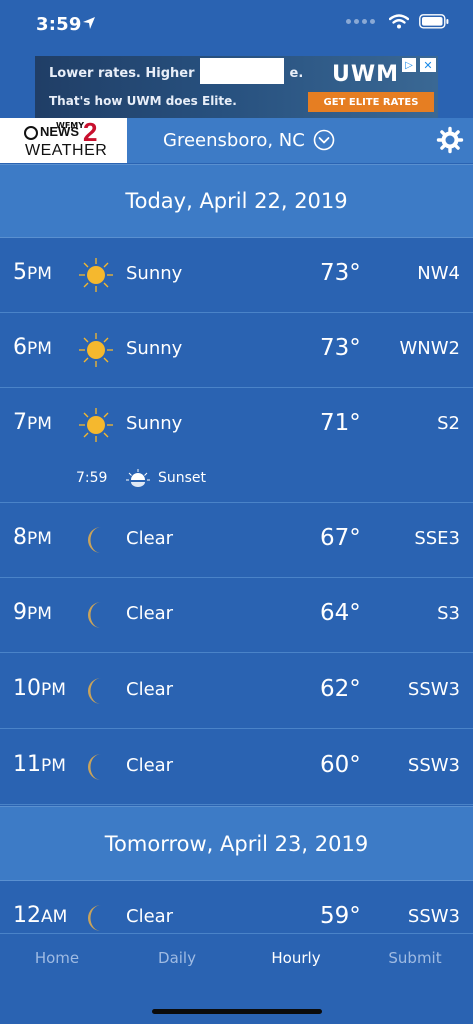 Image resolution: width=473 pixels, height=1024 pixels. I want to click on home-indicator, so click(237, 1011).